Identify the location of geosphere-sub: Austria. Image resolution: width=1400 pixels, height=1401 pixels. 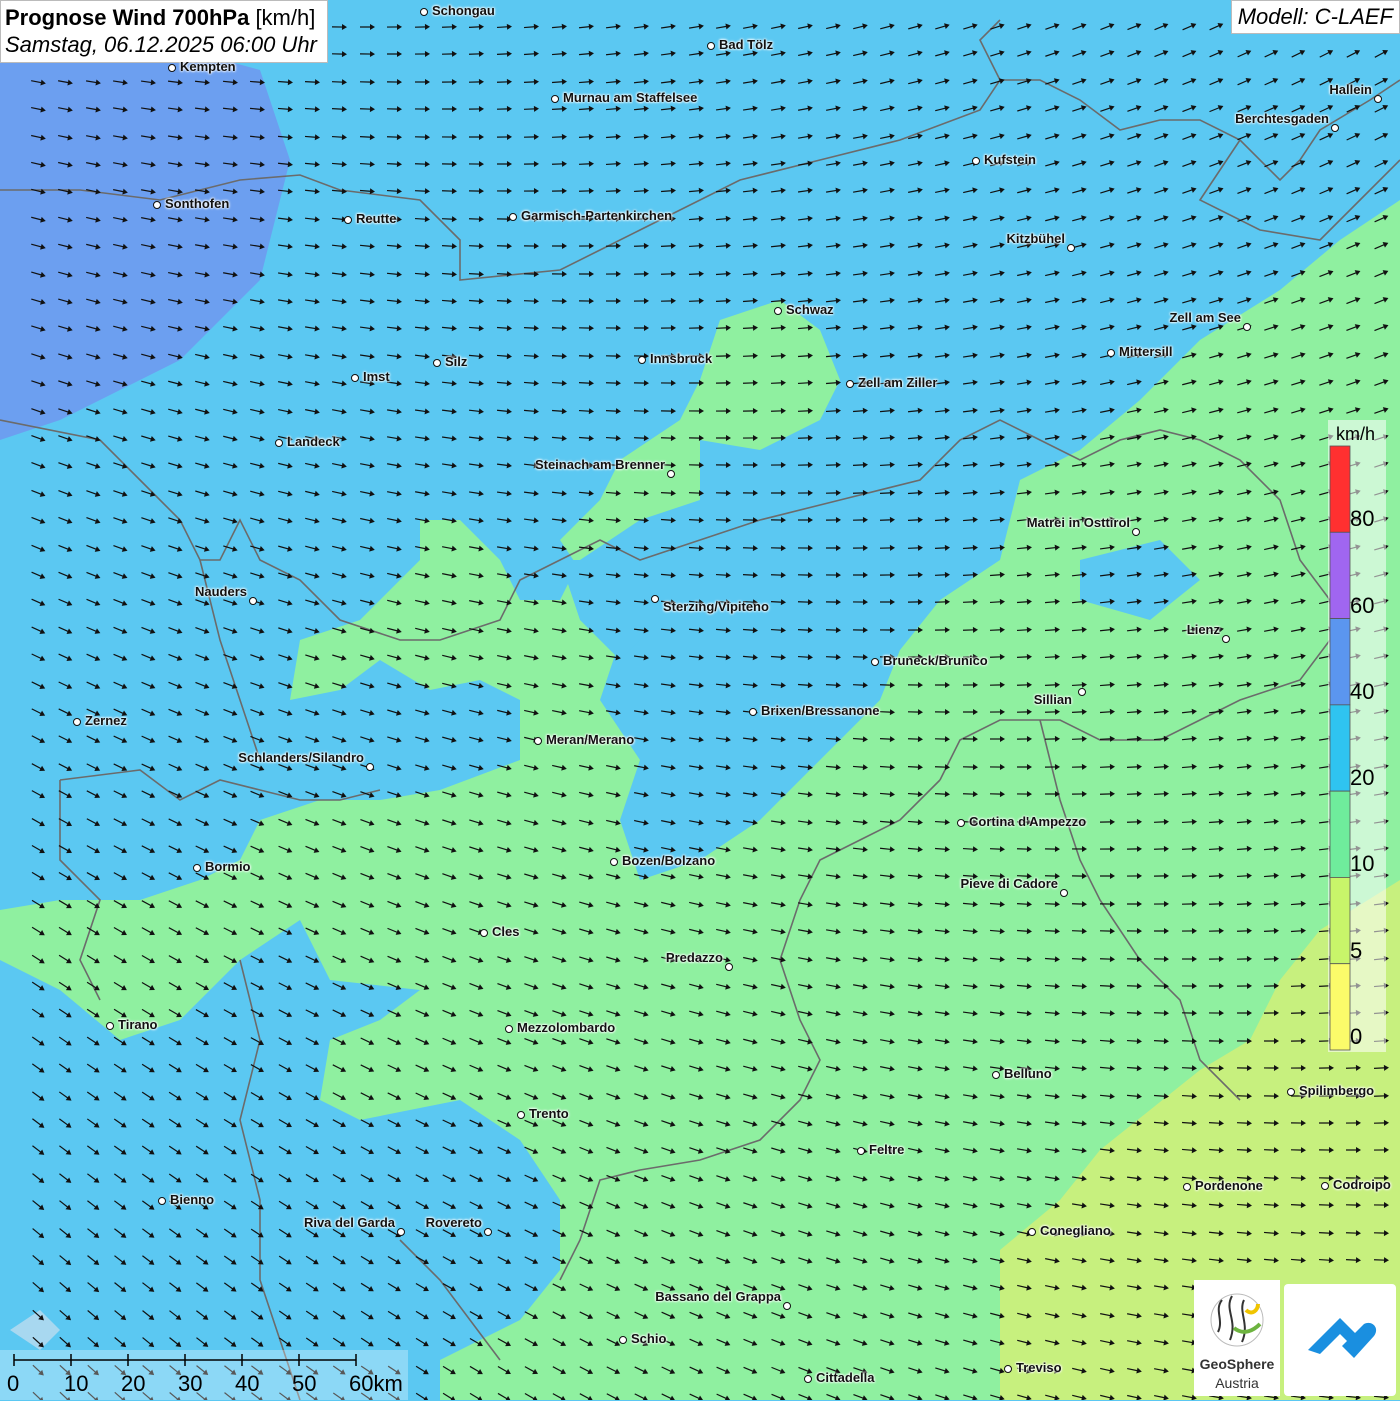
(1237, 1383).